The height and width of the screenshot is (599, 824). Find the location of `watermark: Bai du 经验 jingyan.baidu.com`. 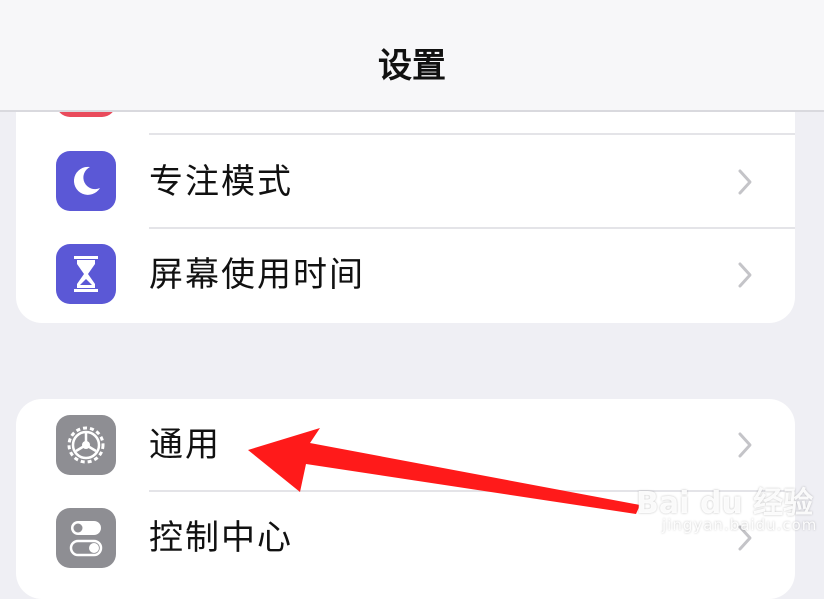

watermark: Bai du 经验 jingyan.baidu.com is located at coordinates (727, 512).